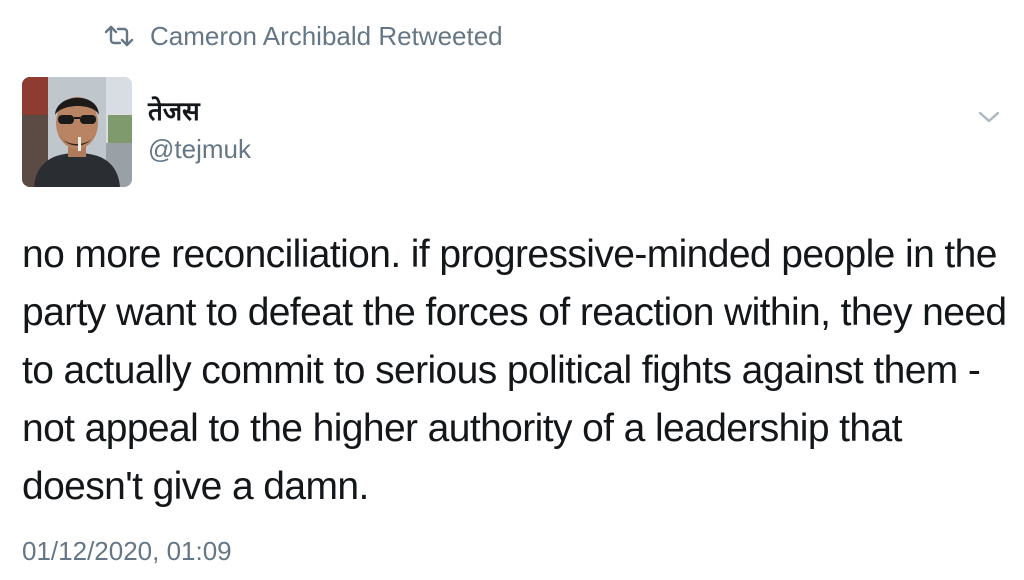 This screenshot has width=1024, height=580. What do you see at coordinates (119, 36) in the screenshot?
I see `retweet-icon` at bounding box center [119, 36].